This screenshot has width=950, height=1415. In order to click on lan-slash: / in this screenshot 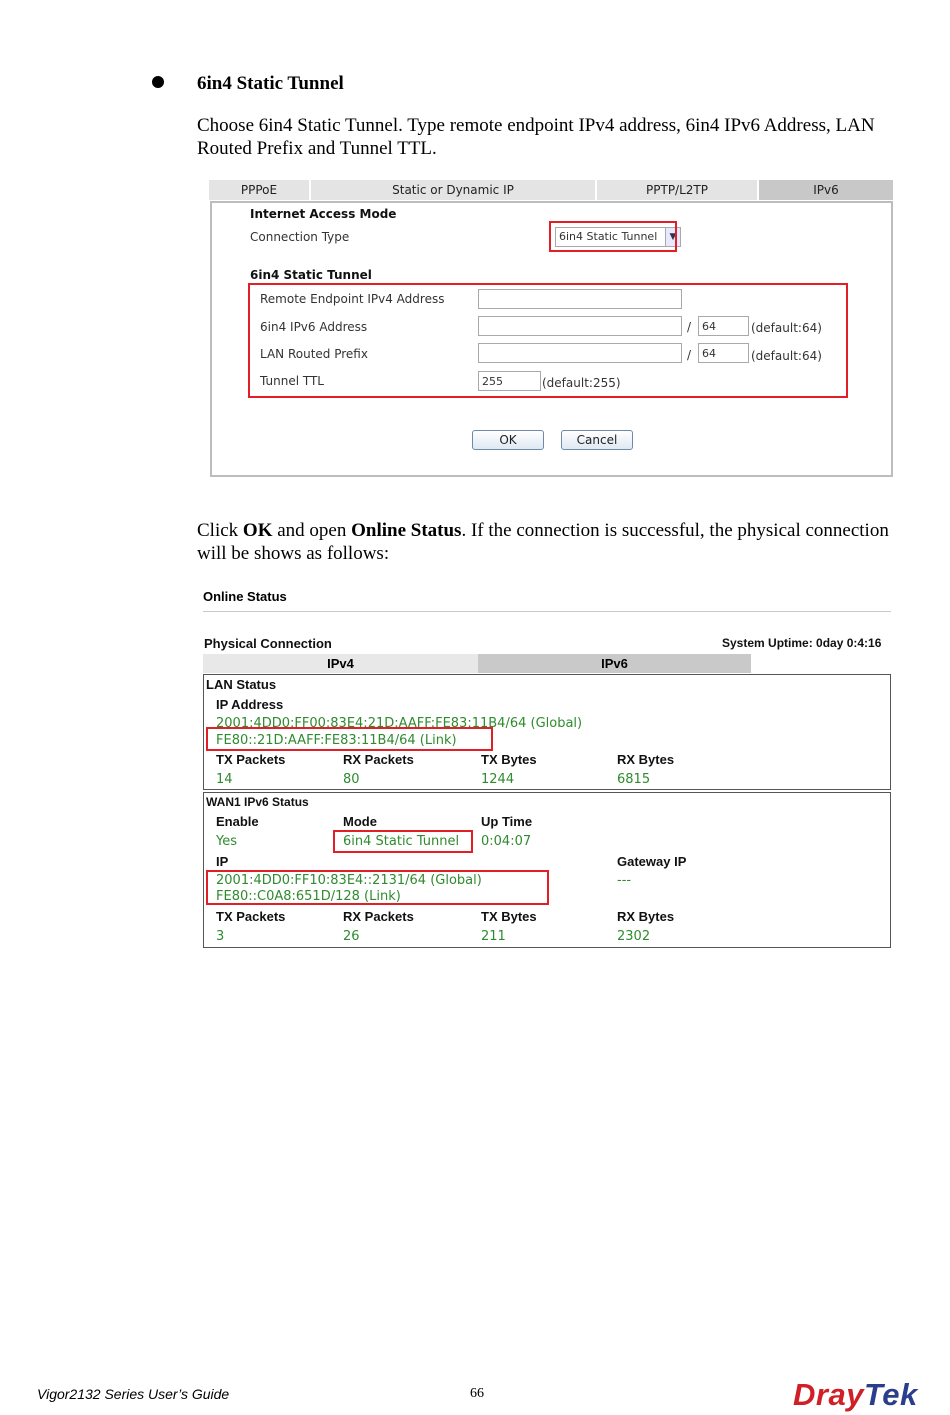, I will do `click(689, 355)`.